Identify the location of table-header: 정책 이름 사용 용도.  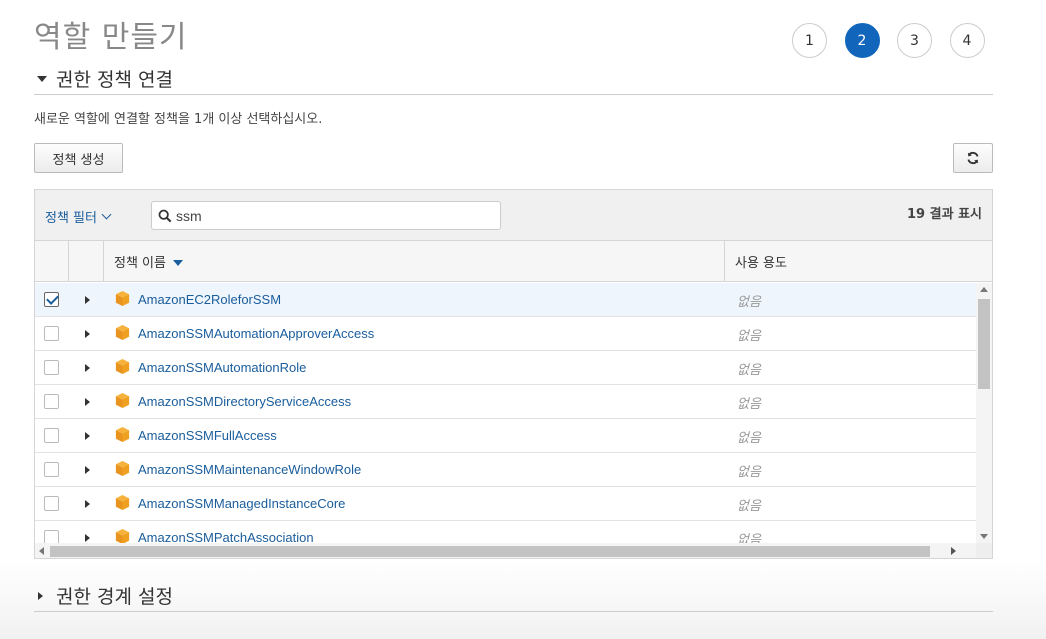
(513, 261).